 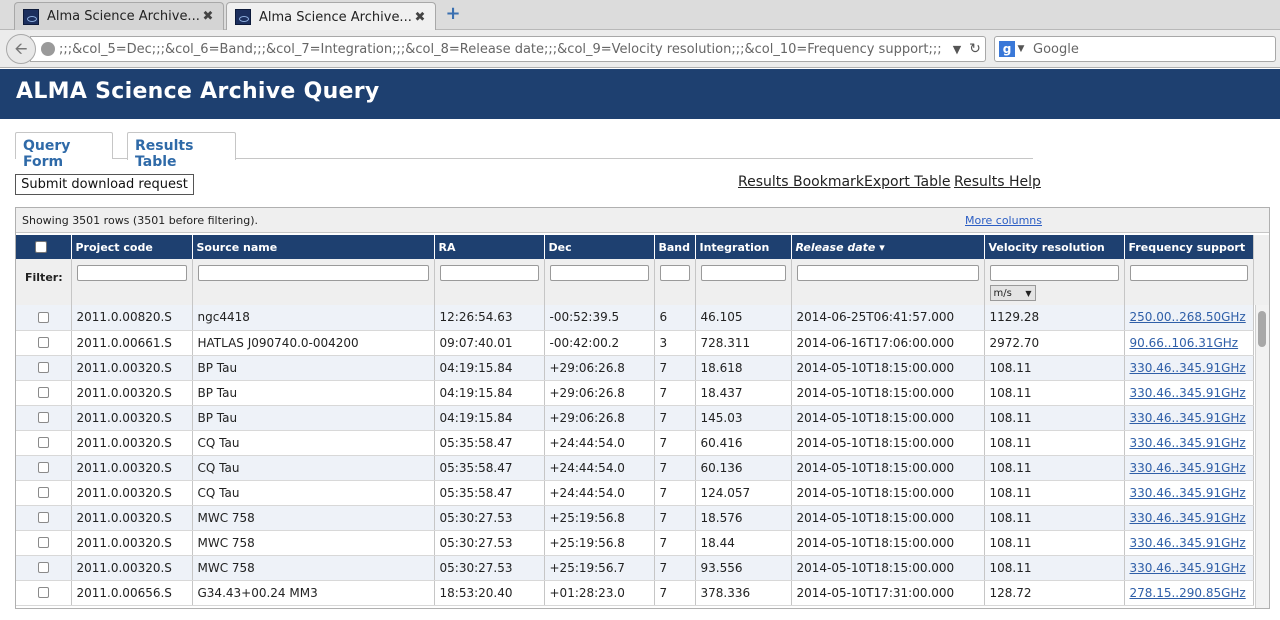 What do you see at coordinates (599, 273) in the screenshot?
I see `filter-input-dec` at bounding box center [599, 273].